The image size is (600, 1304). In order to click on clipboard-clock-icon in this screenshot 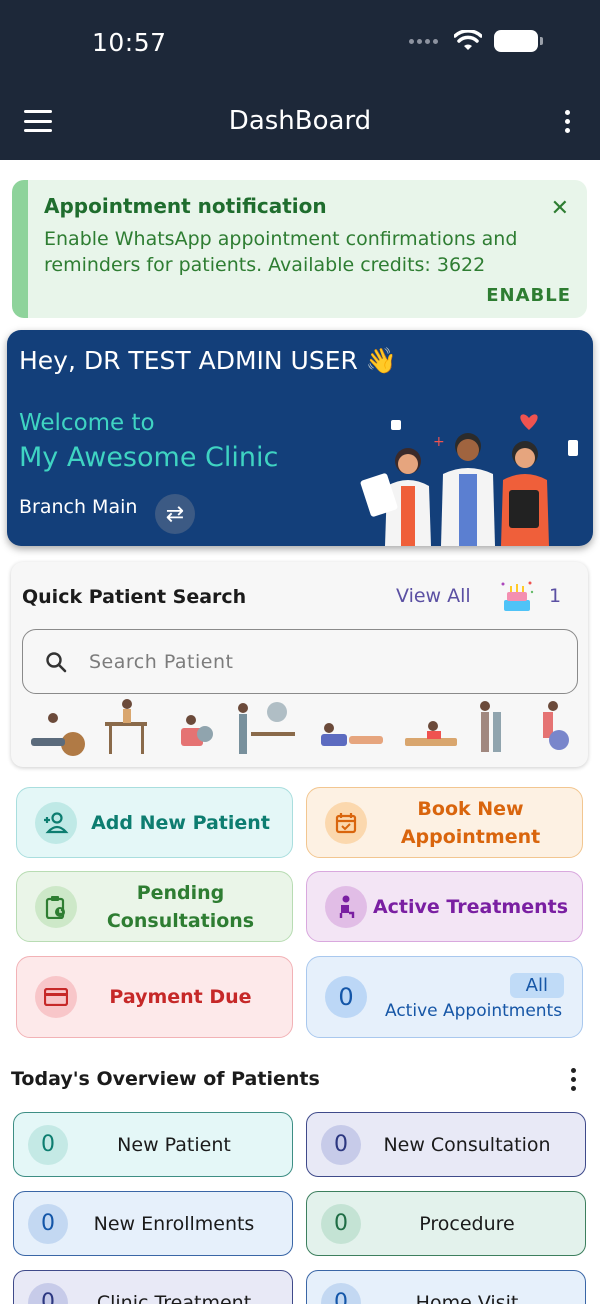, I will do `click(56, 906)`.